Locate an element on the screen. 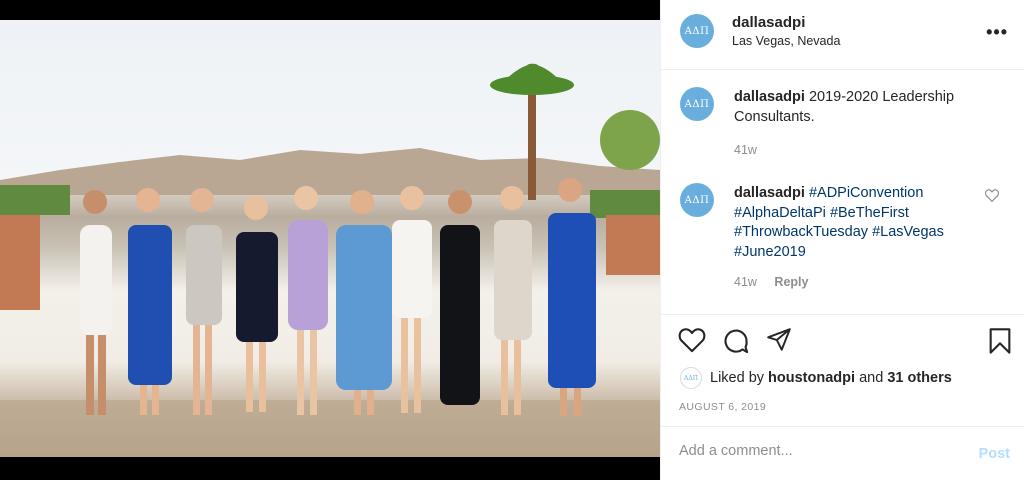 This screenshot has width=1024, height=480. hedge-left is located at coordinates (35, 200).